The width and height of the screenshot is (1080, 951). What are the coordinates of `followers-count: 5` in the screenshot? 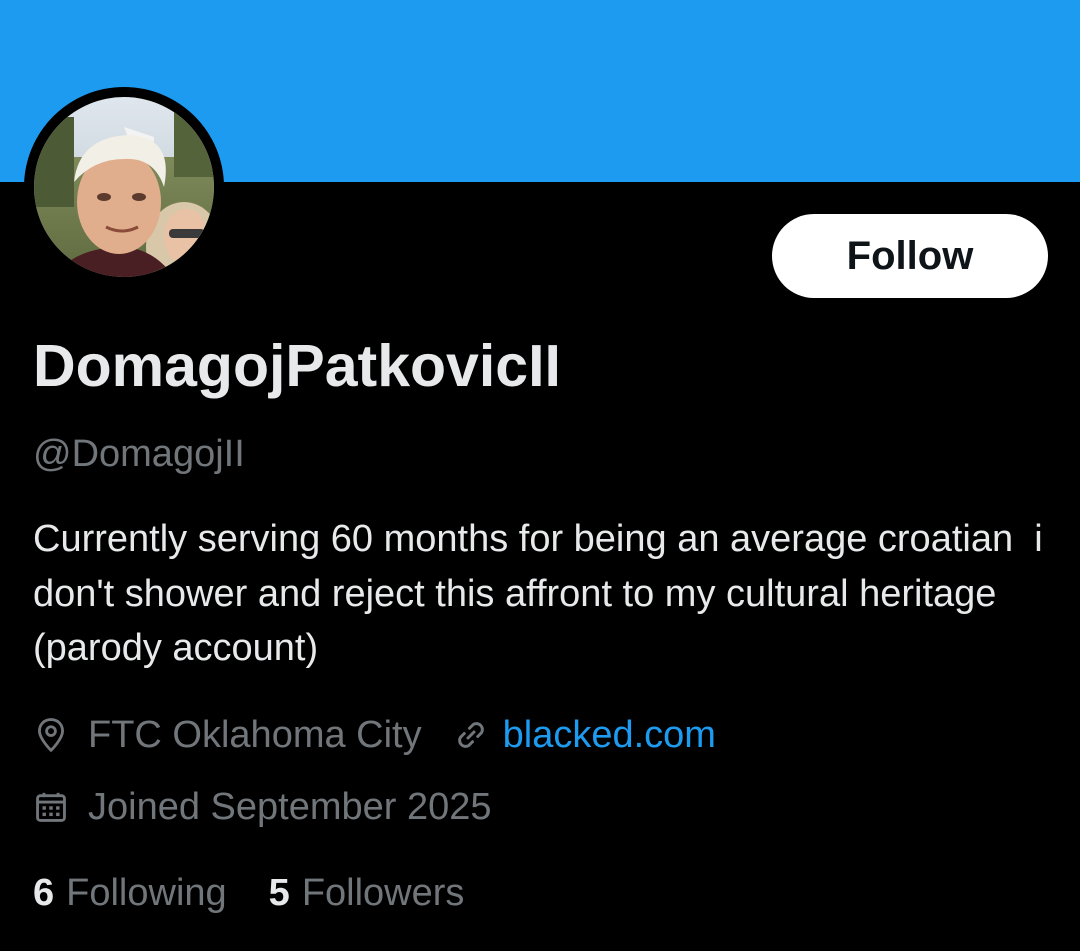 It's located at (279, 893).